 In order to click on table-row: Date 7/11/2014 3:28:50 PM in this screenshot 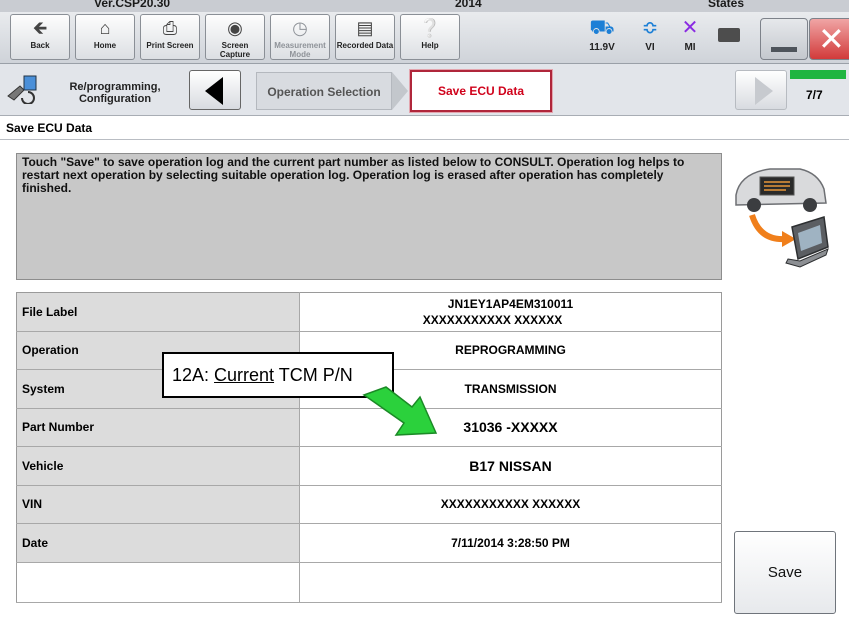, I will do `click(369, 543)`.